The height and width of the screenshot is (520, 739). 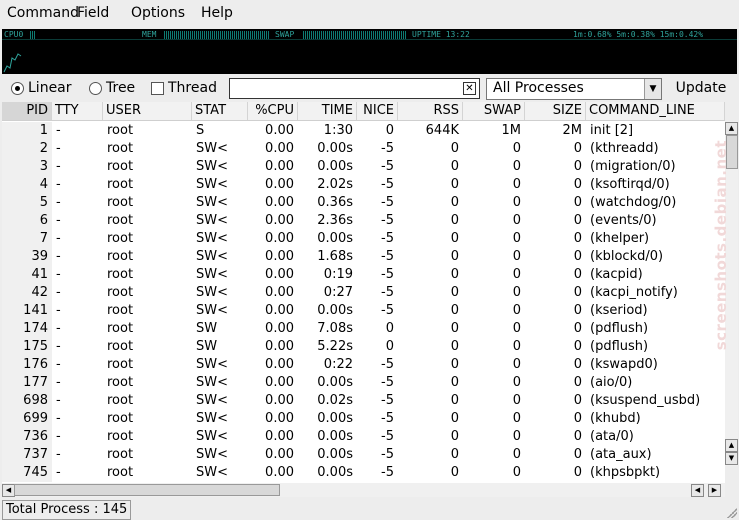 I want to click on cell-pid: 6, so click(x=27, y=221).